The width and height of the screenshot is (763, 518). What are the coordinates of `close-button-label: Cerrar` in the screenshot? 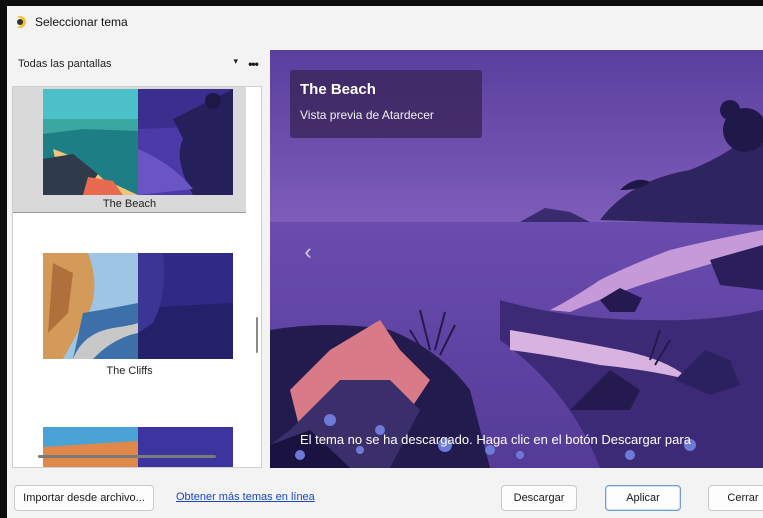 It's located at (743, 498).